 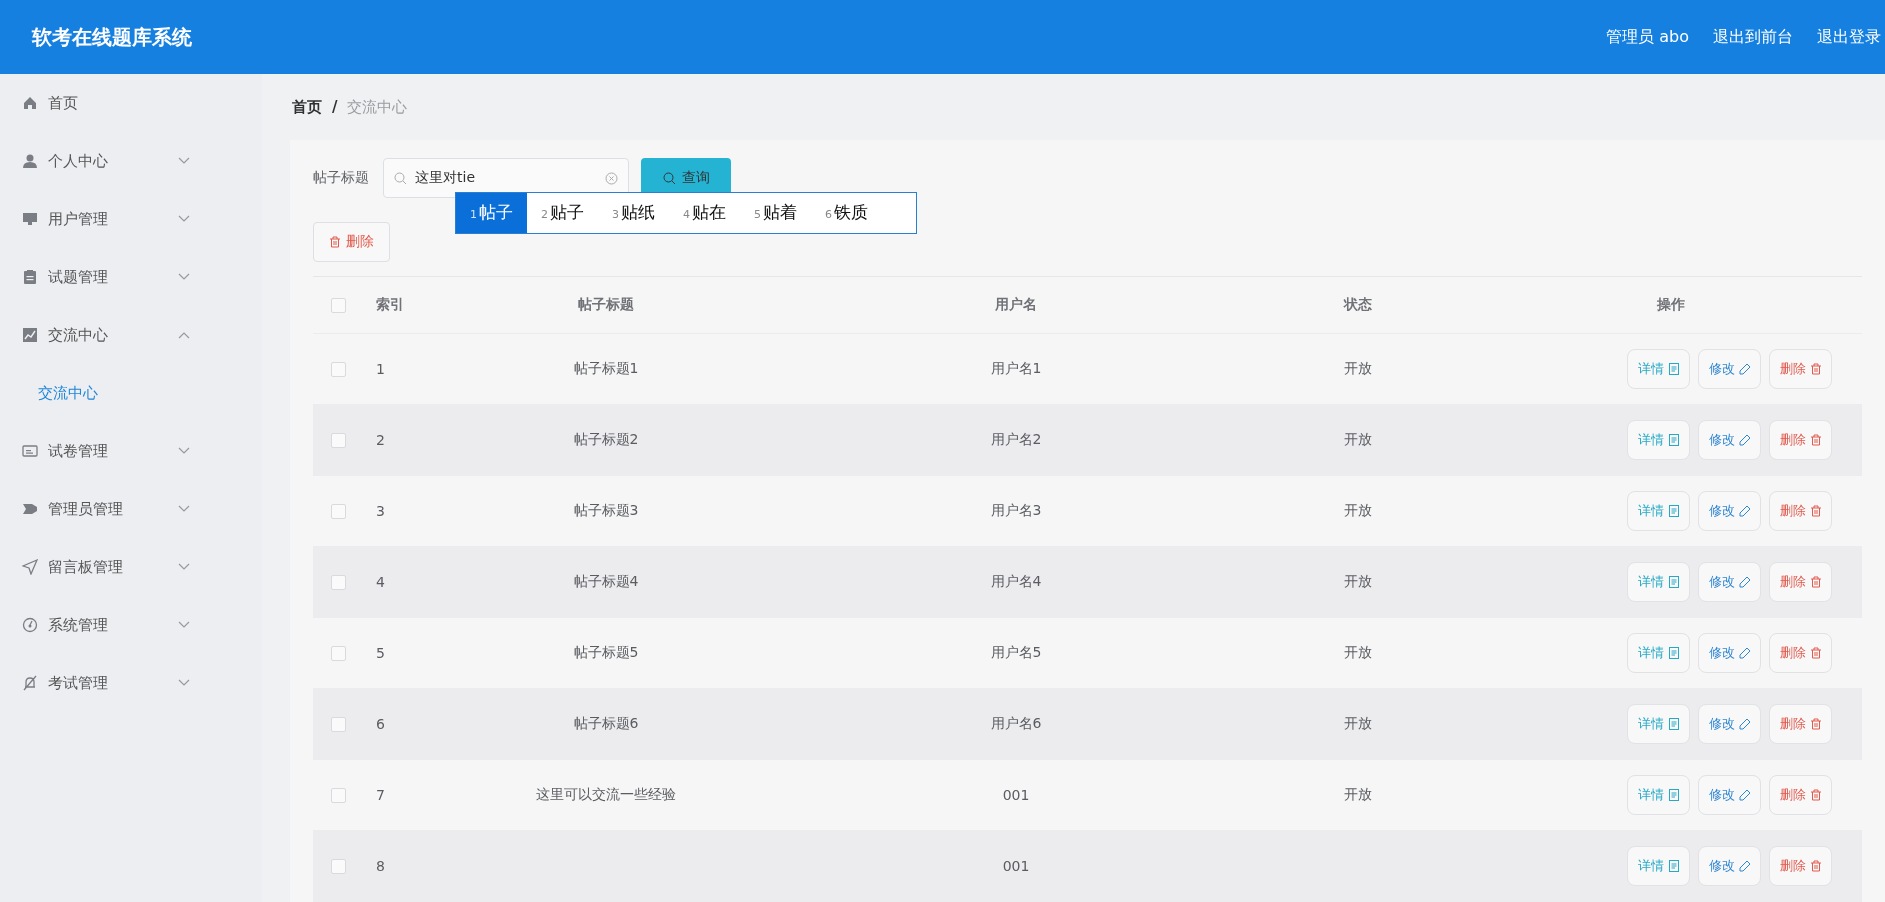 What do you see at coordinates (131, 451) in the screenshot?
I see `menu-item: 试卷管理` at bounding box center [131, 451].